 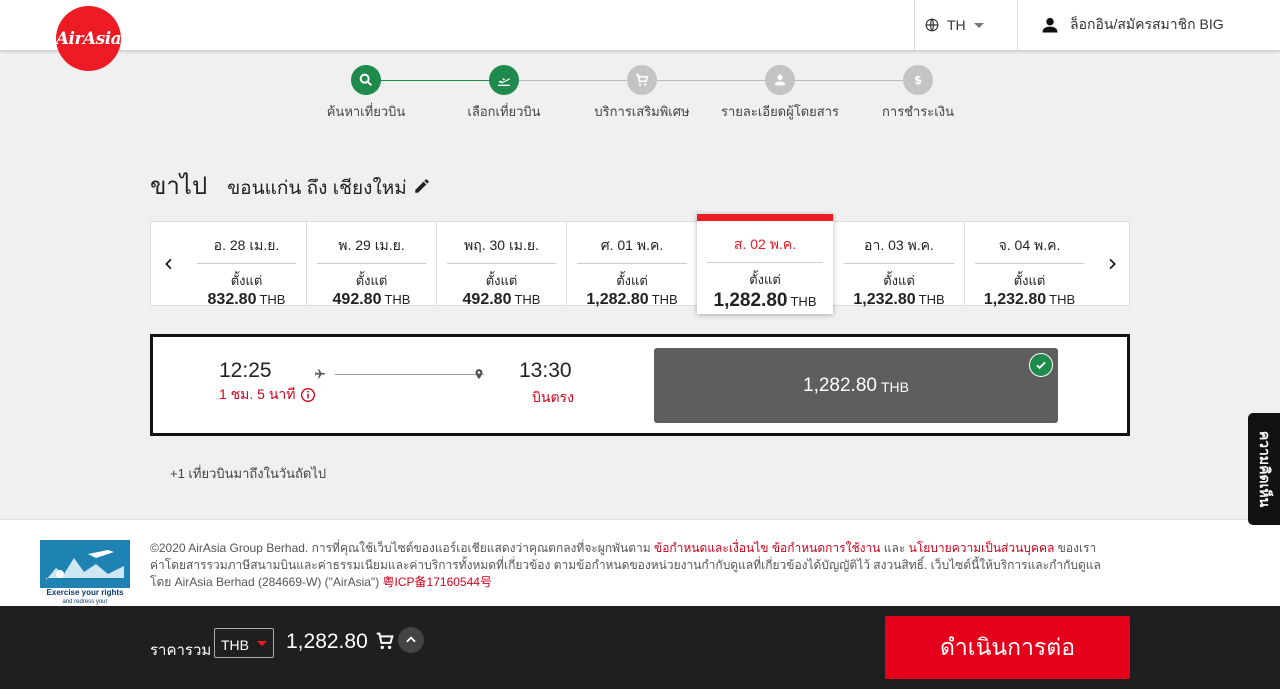 I want to click on date-label: อ. 28 เม.ย., so click(x=246, y=243).